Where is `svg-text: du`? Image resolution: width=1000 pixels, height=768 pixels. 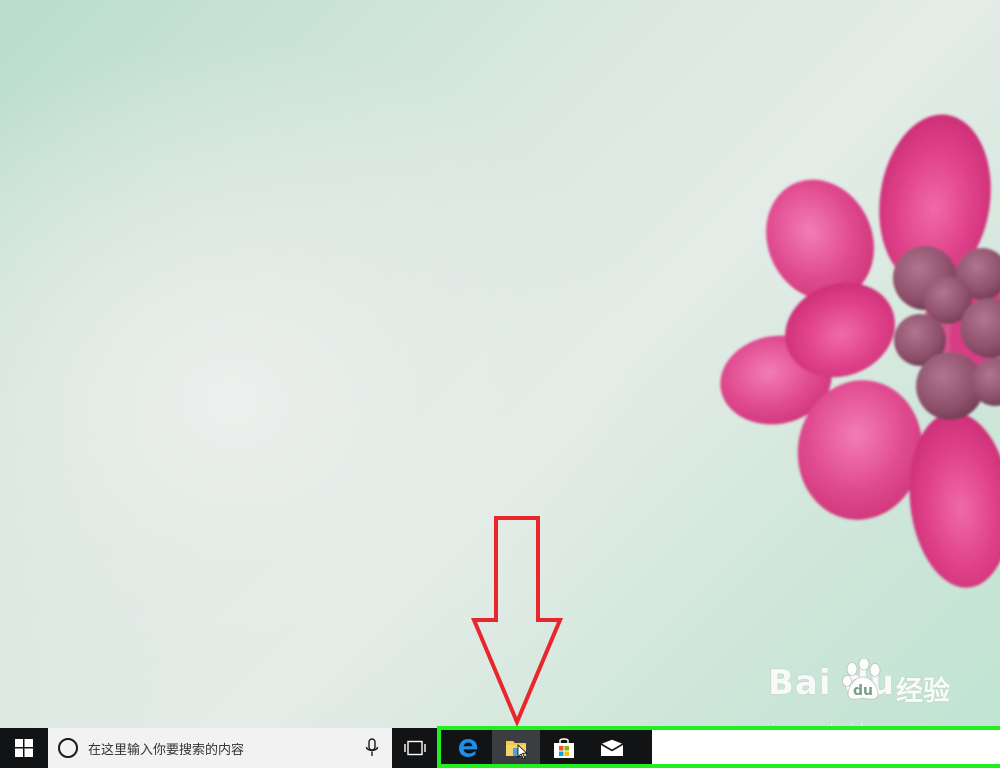
svg-text: du is located at coordinates (863, 691).